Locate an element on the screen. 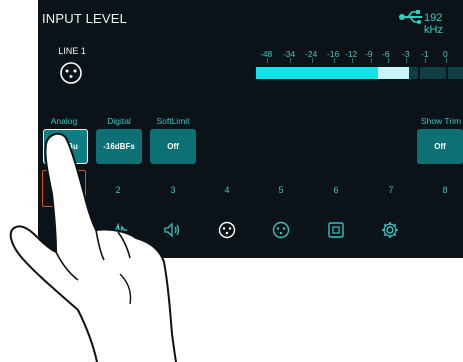 The height and width of the screenshot is (362, 463). input-level-meter is located at coordinates (359, 73).